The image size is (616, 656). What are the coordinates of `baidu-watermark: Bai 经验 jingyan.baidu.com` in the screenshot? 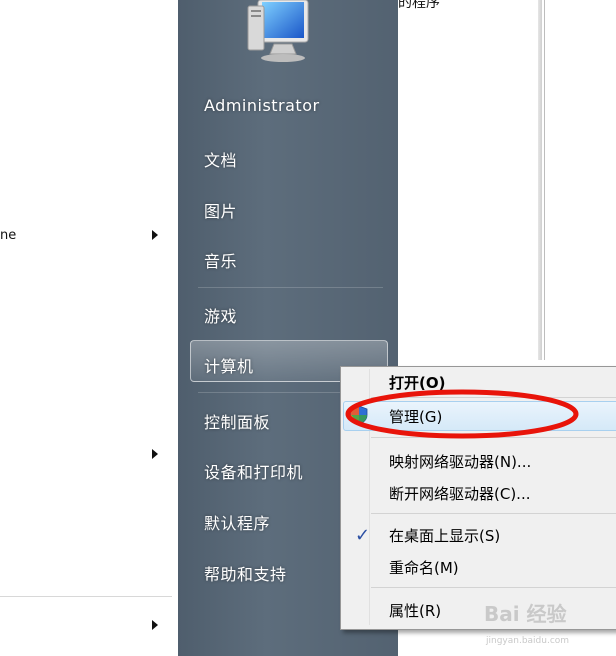 It's located at (550, 627).